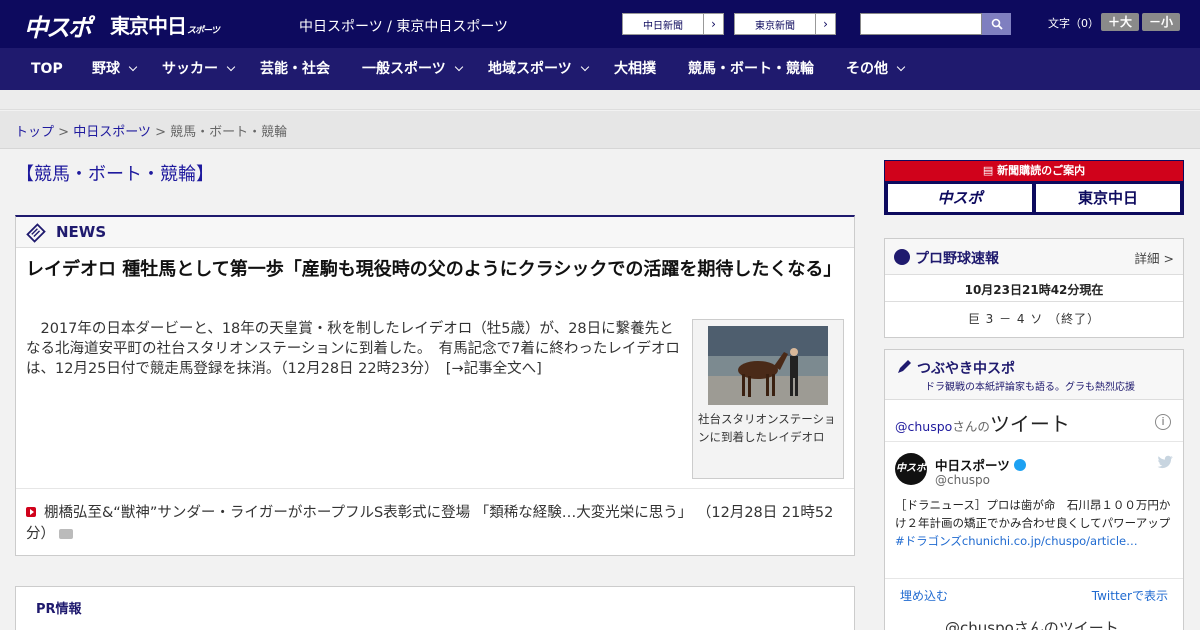  I want to click on tokyo-chunichi-logo-small: スポーツ, so click(203, 31).